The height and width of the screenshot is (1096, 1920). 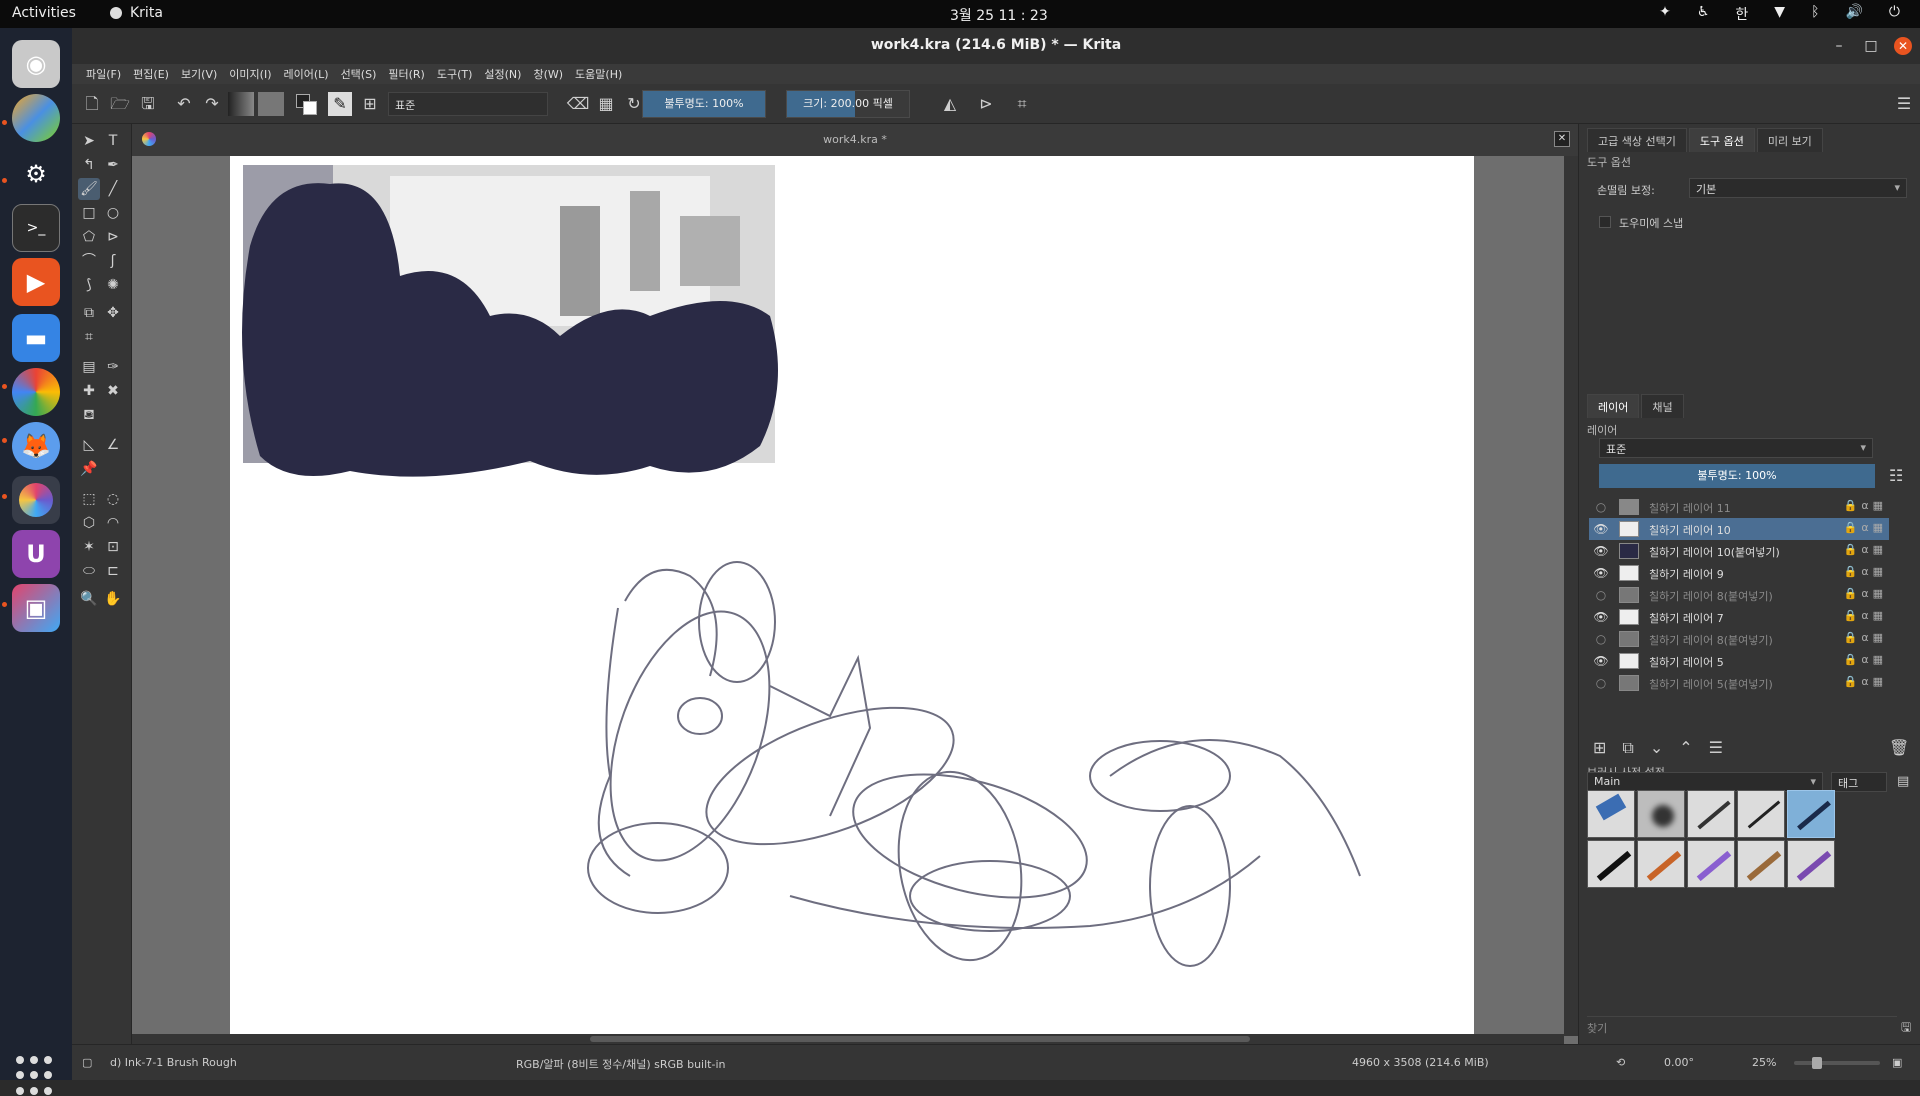 What do you see at coordinates (406, 74) in the screenshot?
I see `menu-filter: 필터(R)` at bounding box center [406, 74].